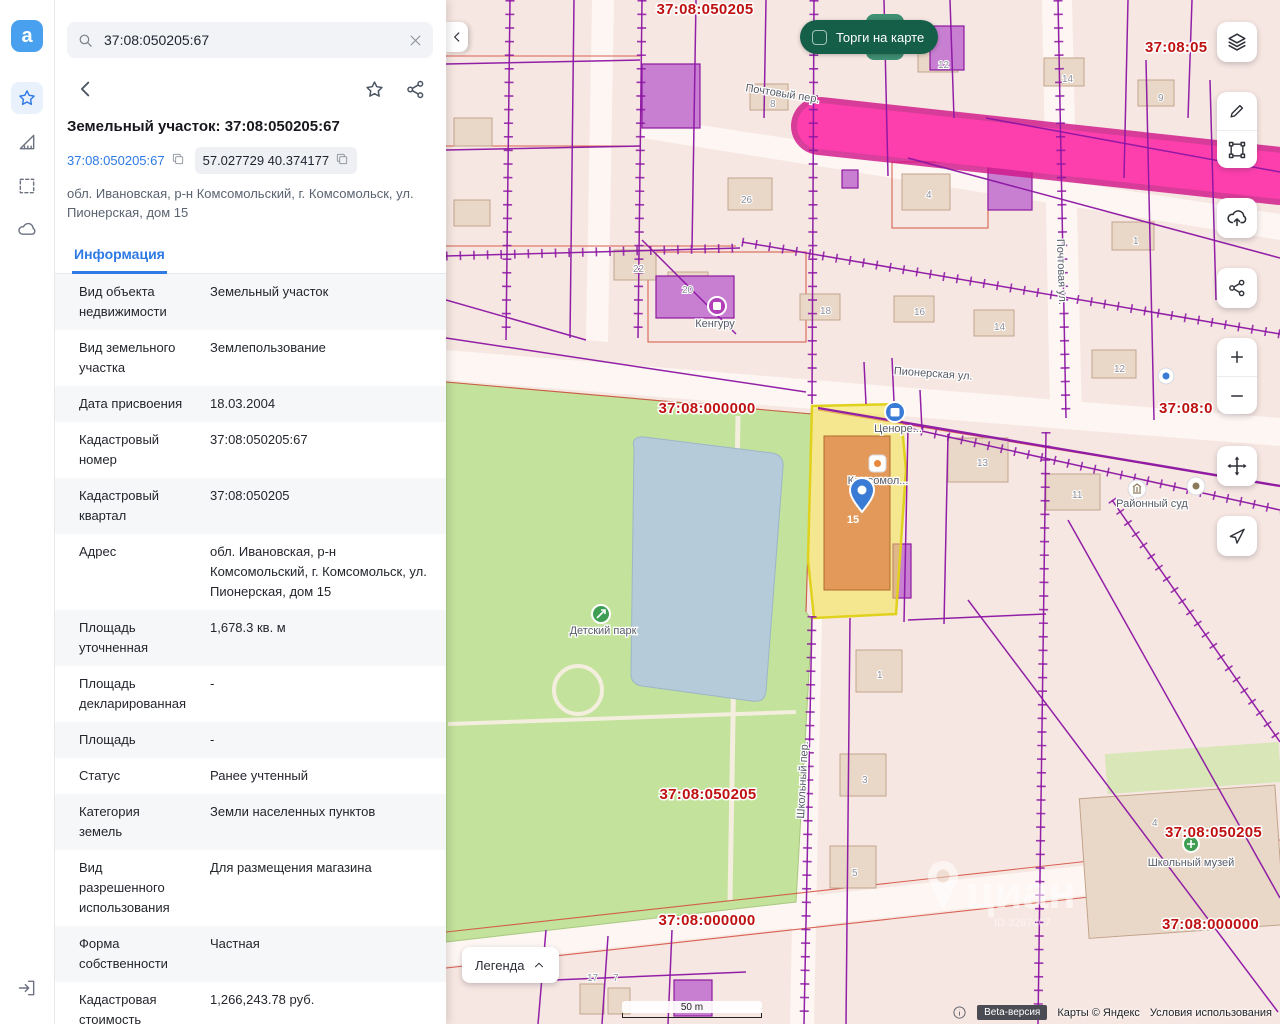 Image resolution: width=1280 pixels, height=1024 pixels. What do you see at coordinates (124, 887) in the screenshot?
I see `row-label: Вид разрешенного использования` at bounding box center [124, 887].